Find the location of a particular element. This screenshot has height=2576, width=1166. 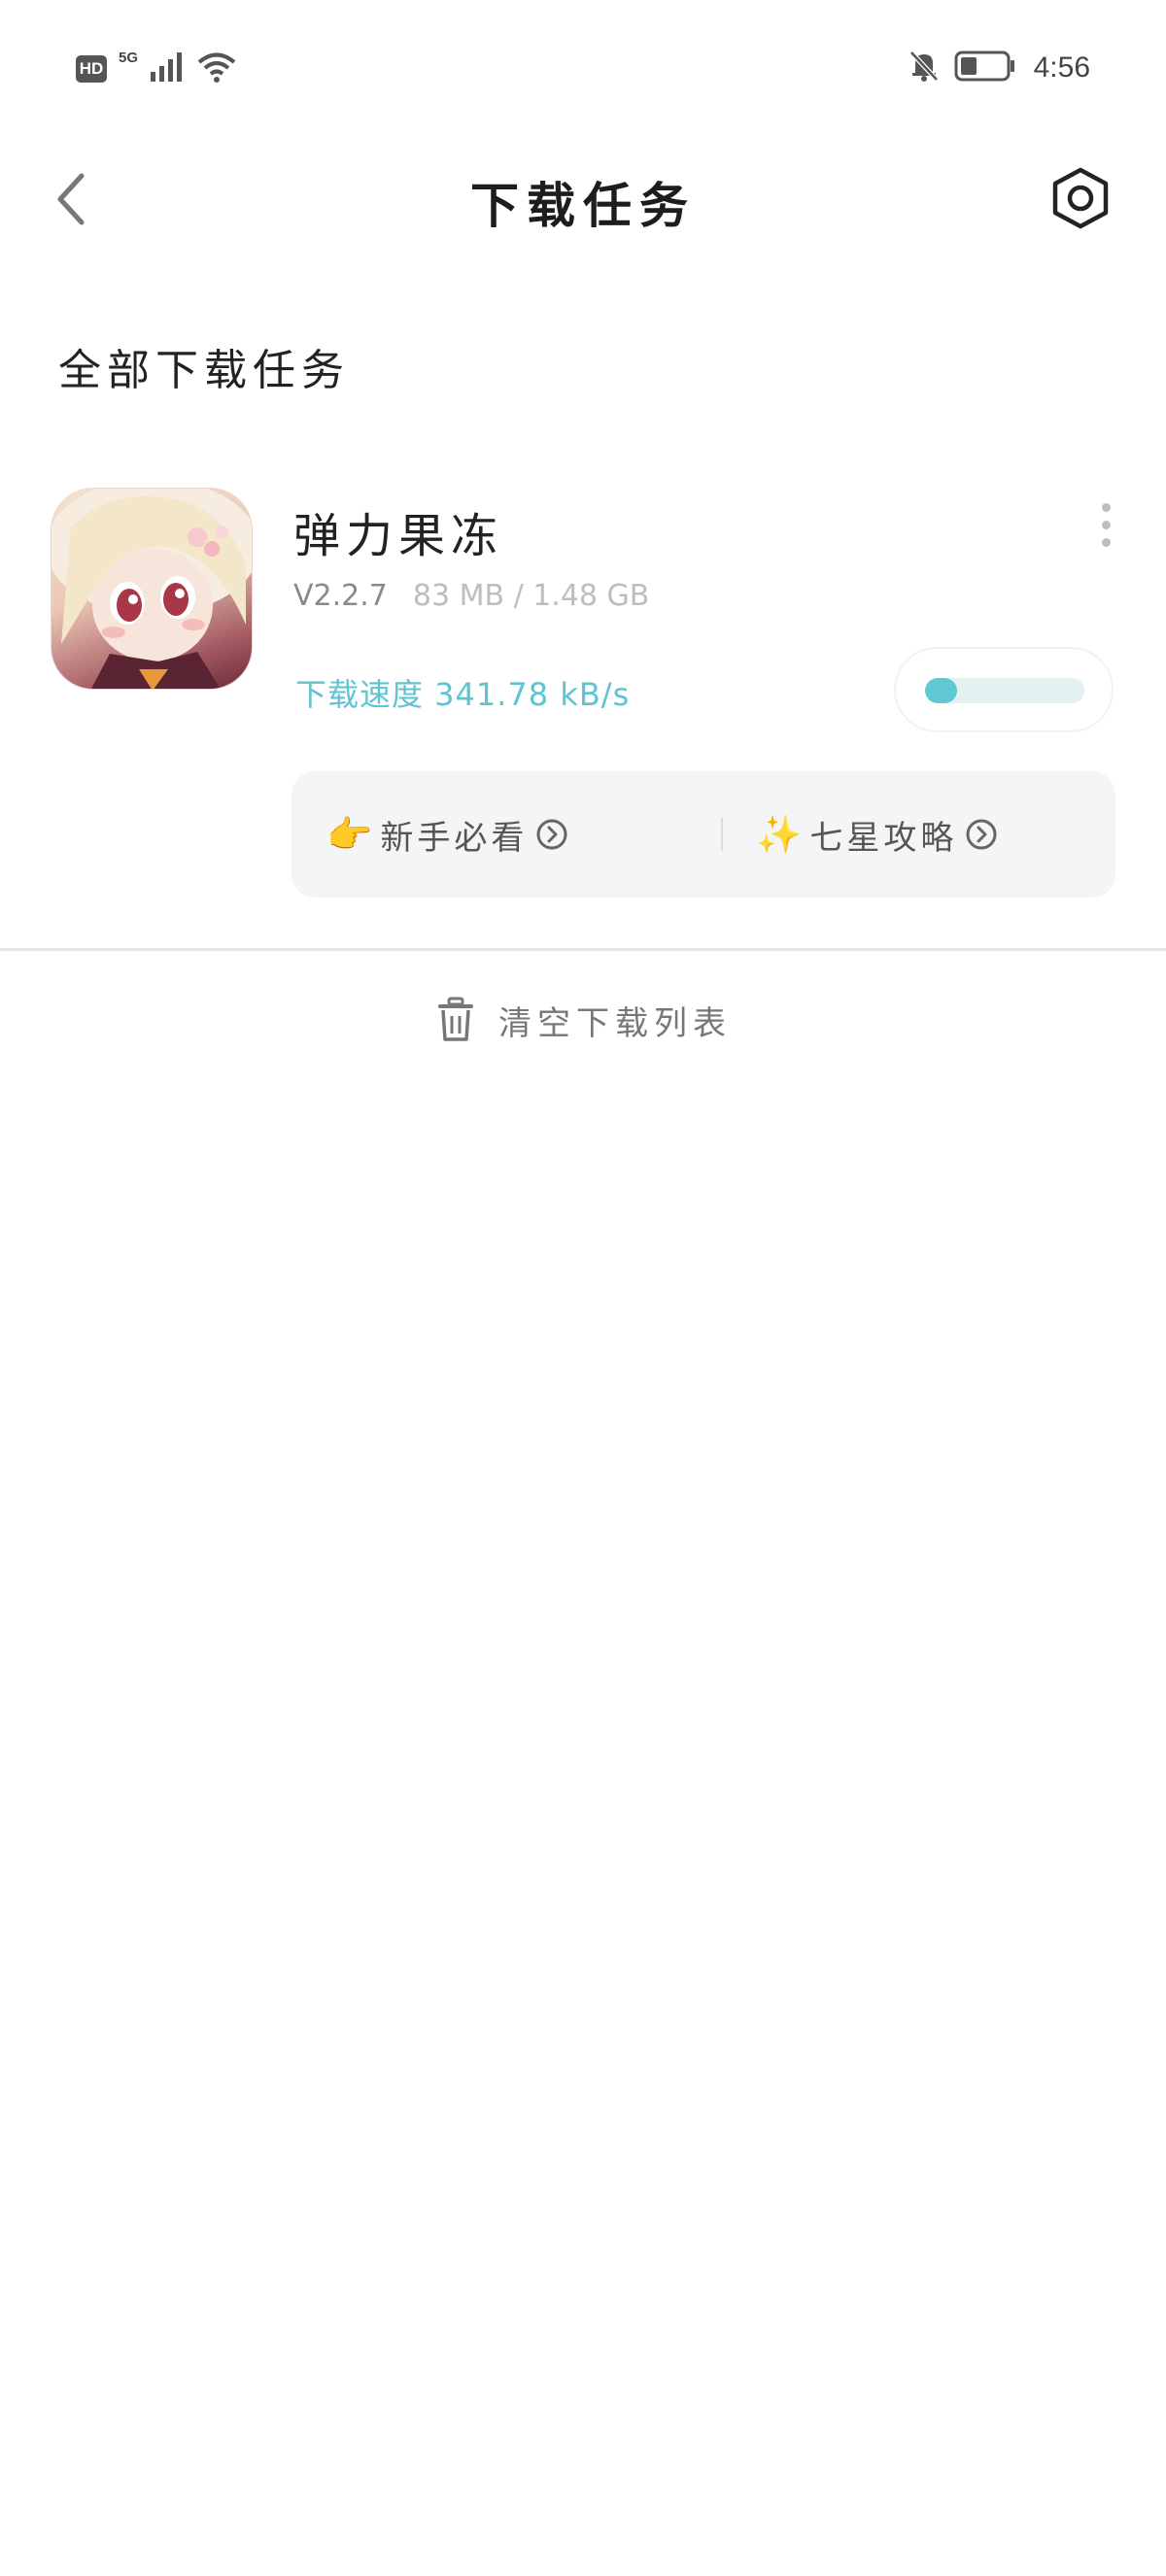

settings-hexagon-icon is located at coordinates (1080, 198).